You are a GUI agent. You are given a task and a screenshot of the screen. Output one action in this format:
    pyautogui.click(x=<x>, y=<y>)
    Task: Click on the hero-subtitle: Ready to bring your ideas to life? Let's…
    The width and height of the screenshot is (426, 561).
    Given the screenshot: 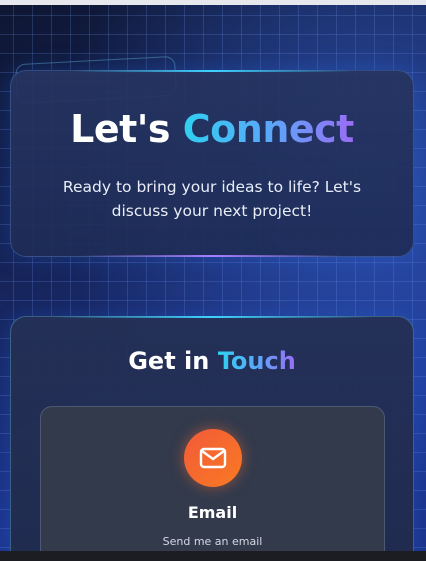 What is the action you would take?
    pyautogui.click(x=212, y=199)
    